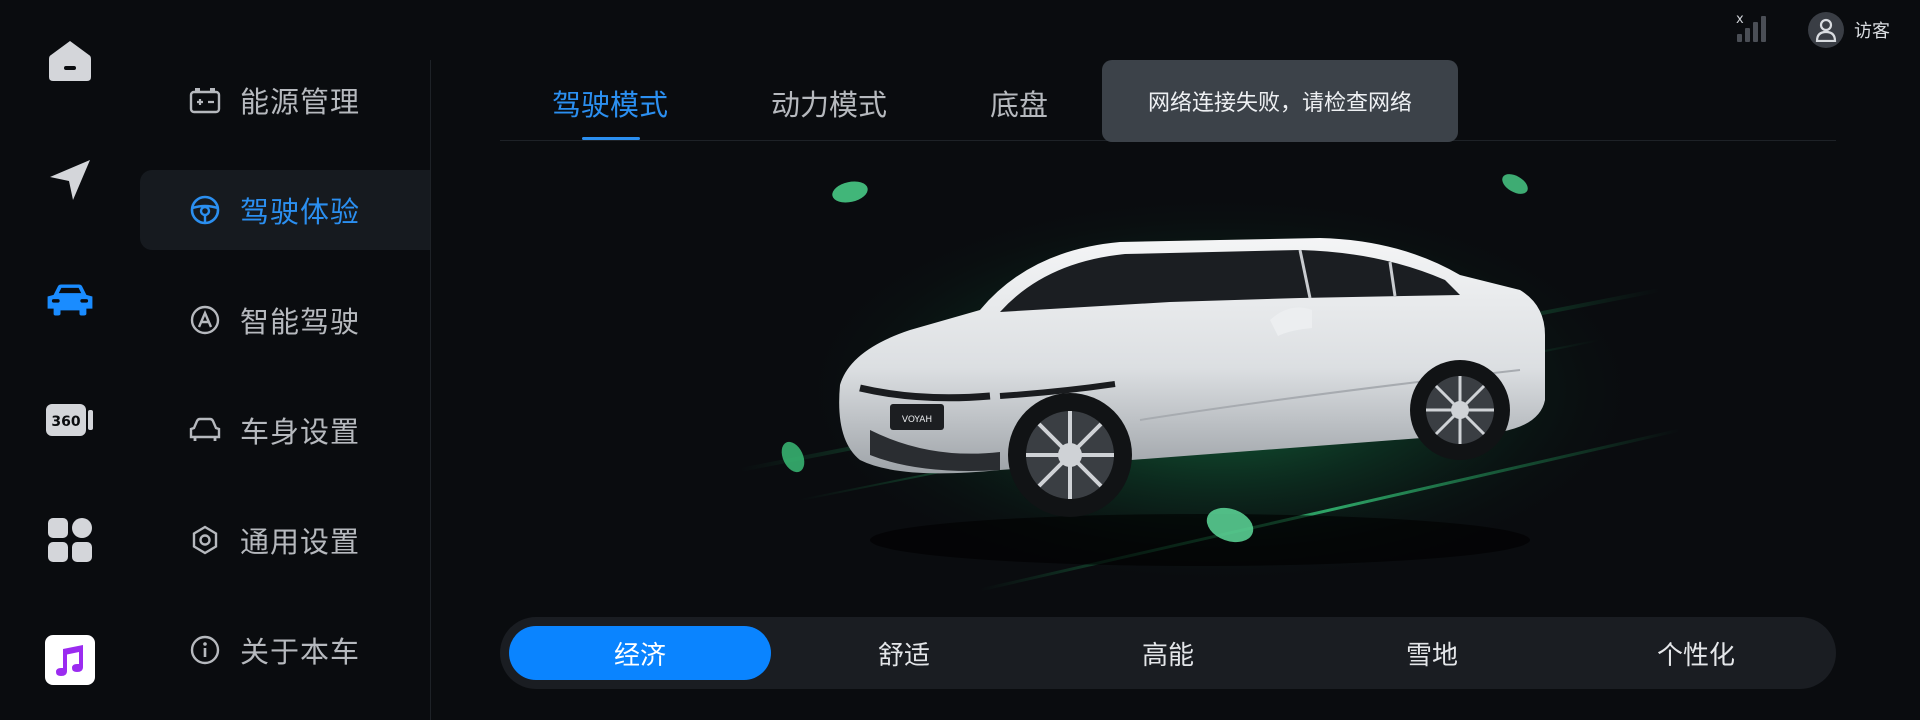  I want to click on sidebar-item-label: 智能驾驶, so click(300, 322).